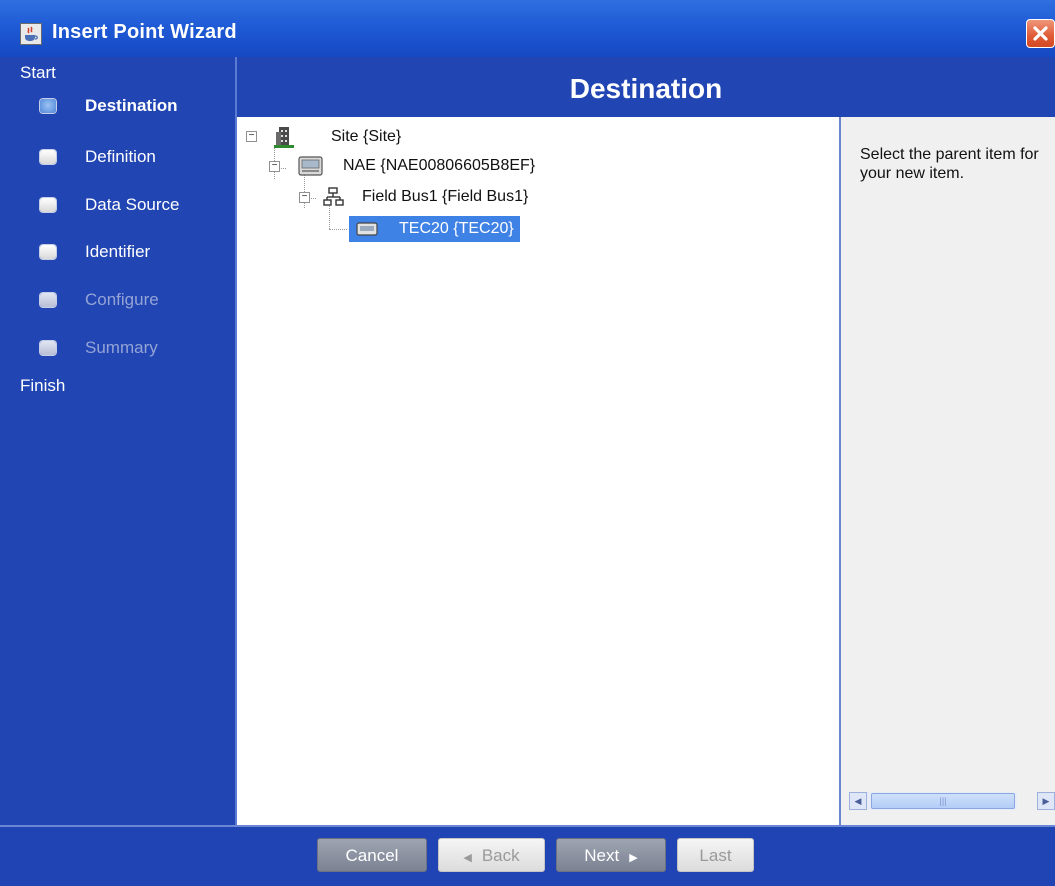 The height and width of the screenshot is (886, 1055). I want to click on next-button: Next ▶, so click(611, 855).